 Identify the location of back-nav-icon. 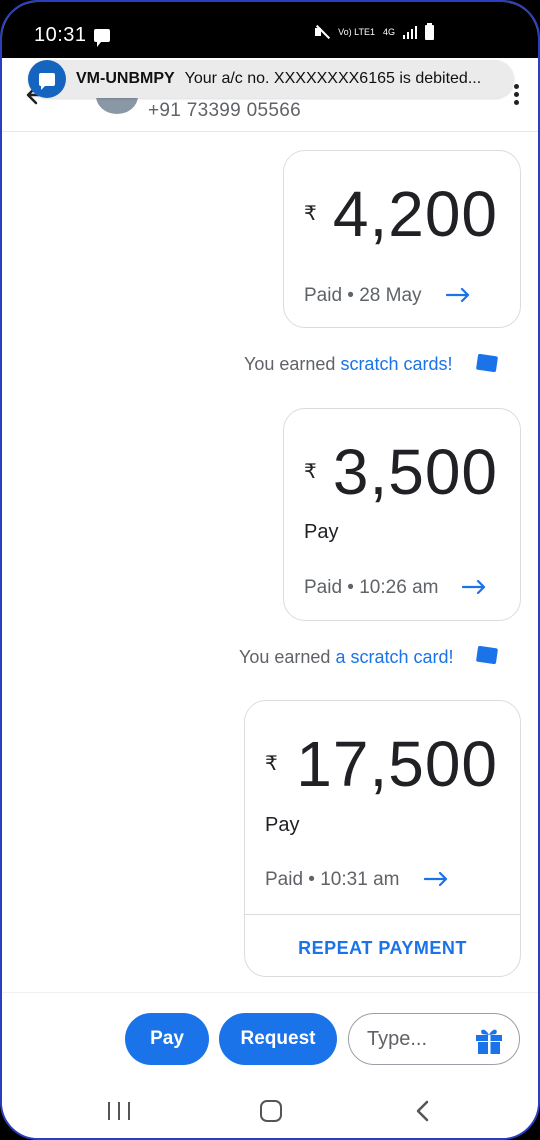
(422, 1111).